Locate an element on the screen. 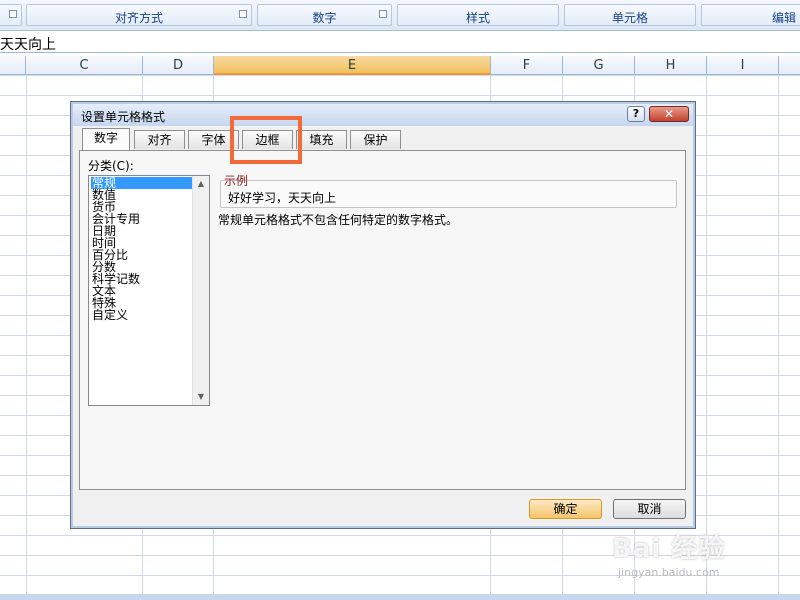  tab-number: 数字 is located at coordinates (106, 139).